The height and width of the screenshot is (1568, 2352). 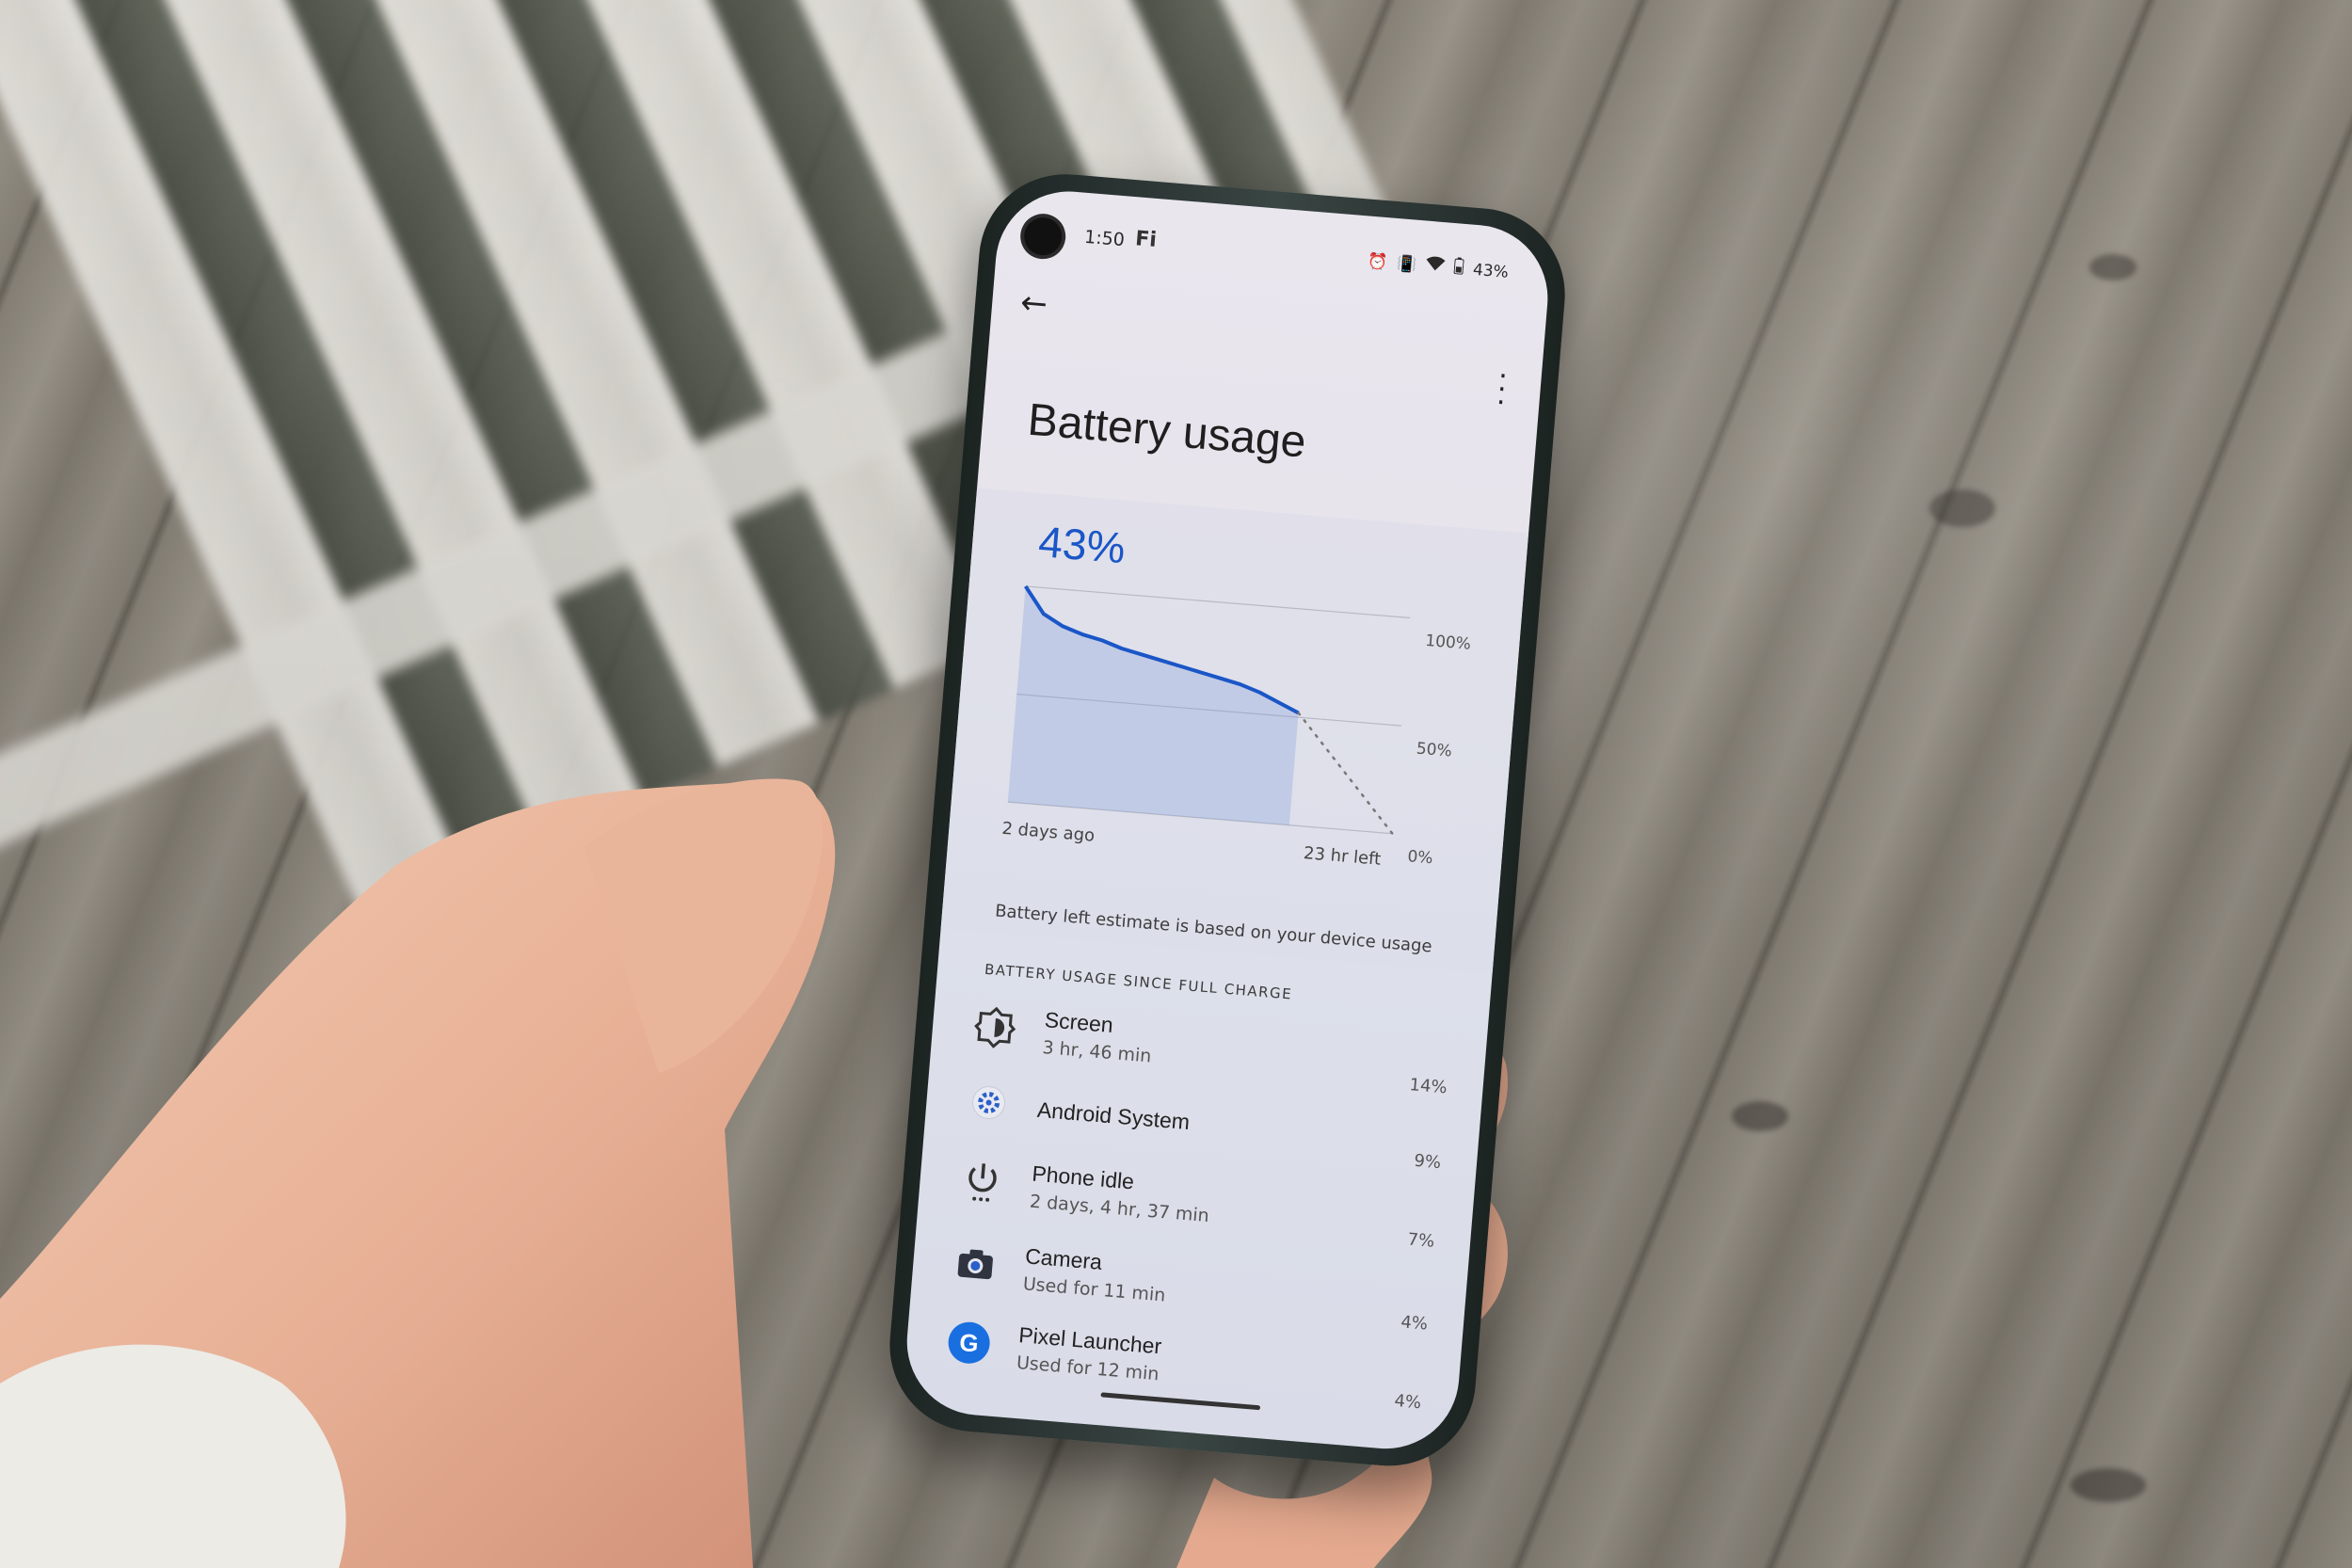 I want to click on camera-icon, so click(x=975, y=1264).